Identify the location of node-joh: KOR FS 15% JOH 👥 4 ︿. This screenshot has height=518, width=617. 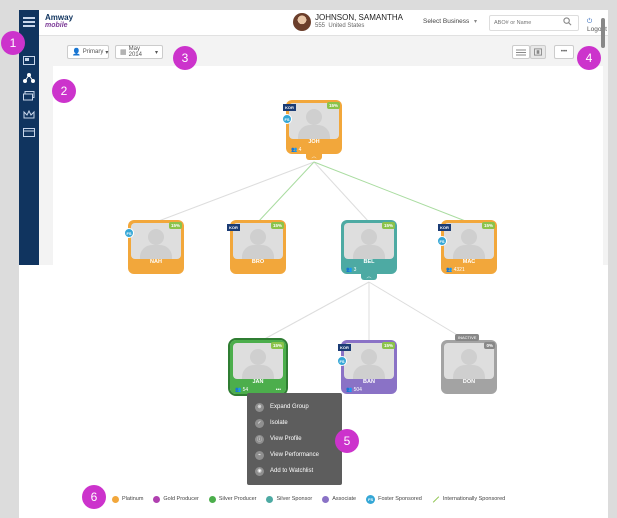
(312, 130).